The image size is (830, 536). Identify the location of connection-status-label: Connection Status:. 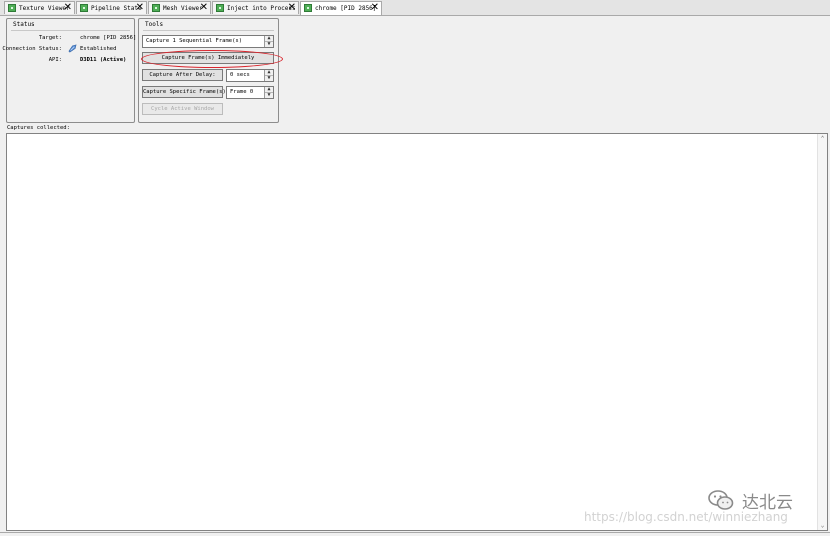
(32, 49).